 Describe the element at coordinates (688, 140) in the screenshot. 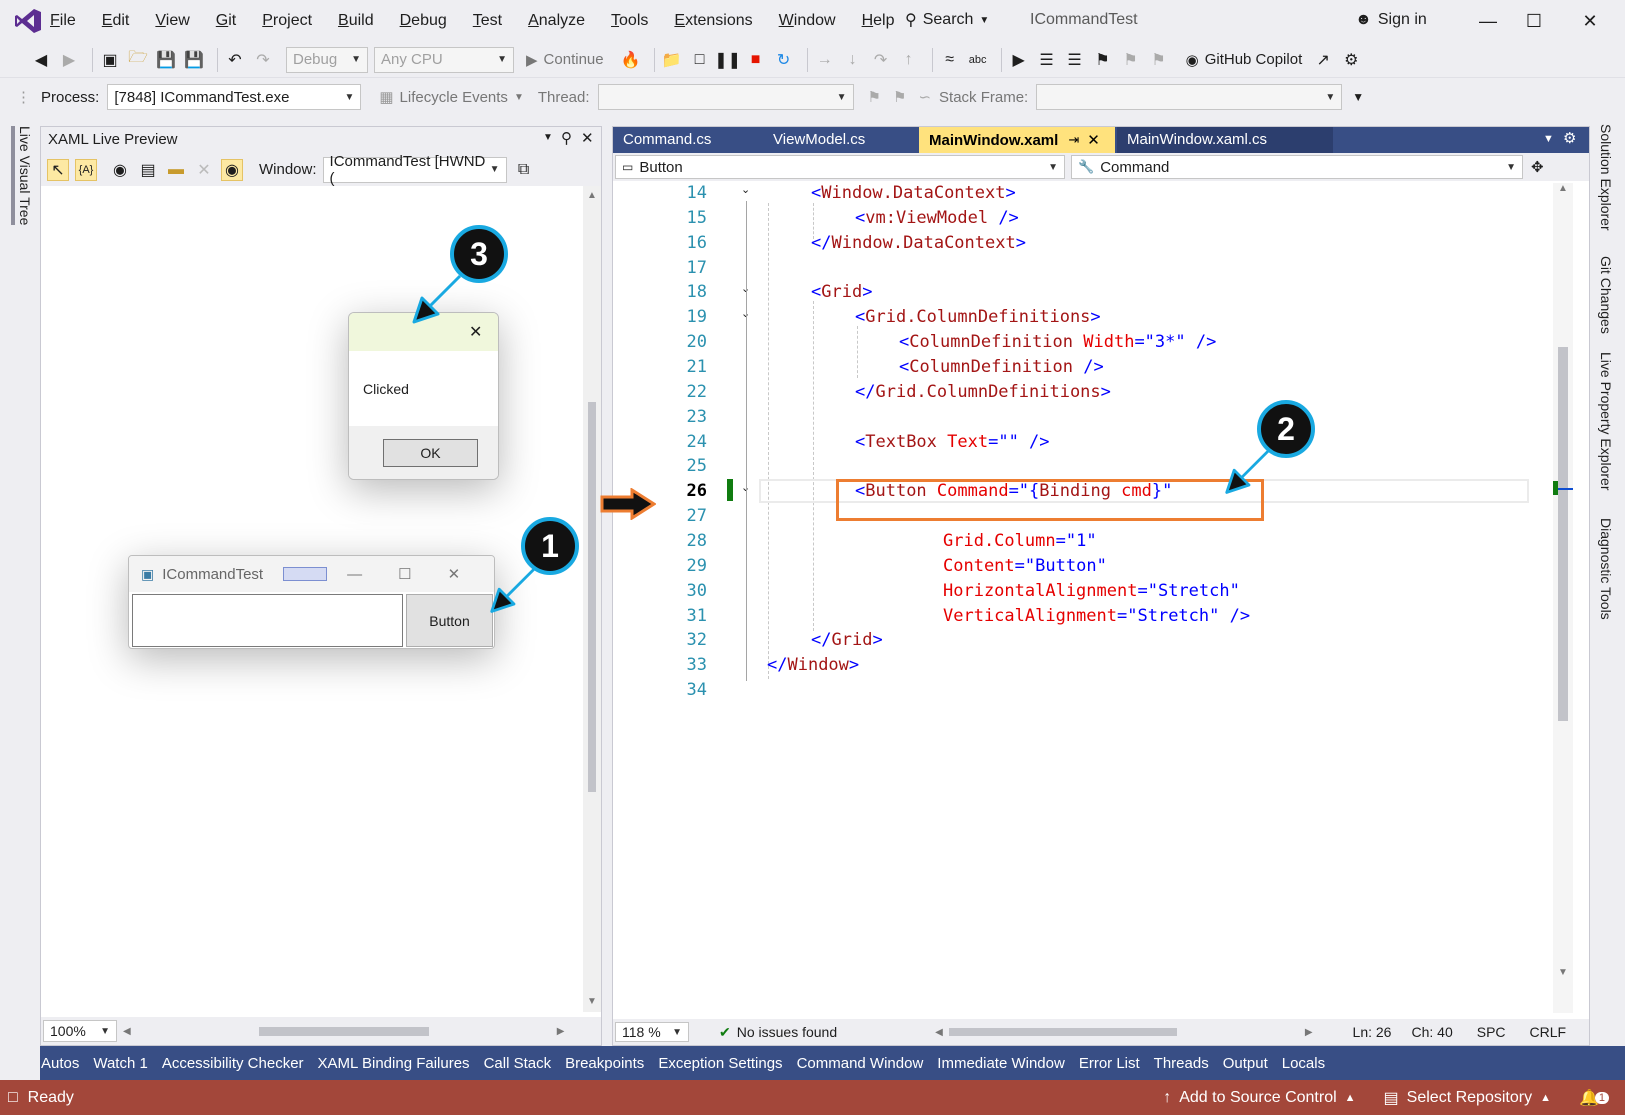

I see `tab-command-cs: Command.cs` at that location.